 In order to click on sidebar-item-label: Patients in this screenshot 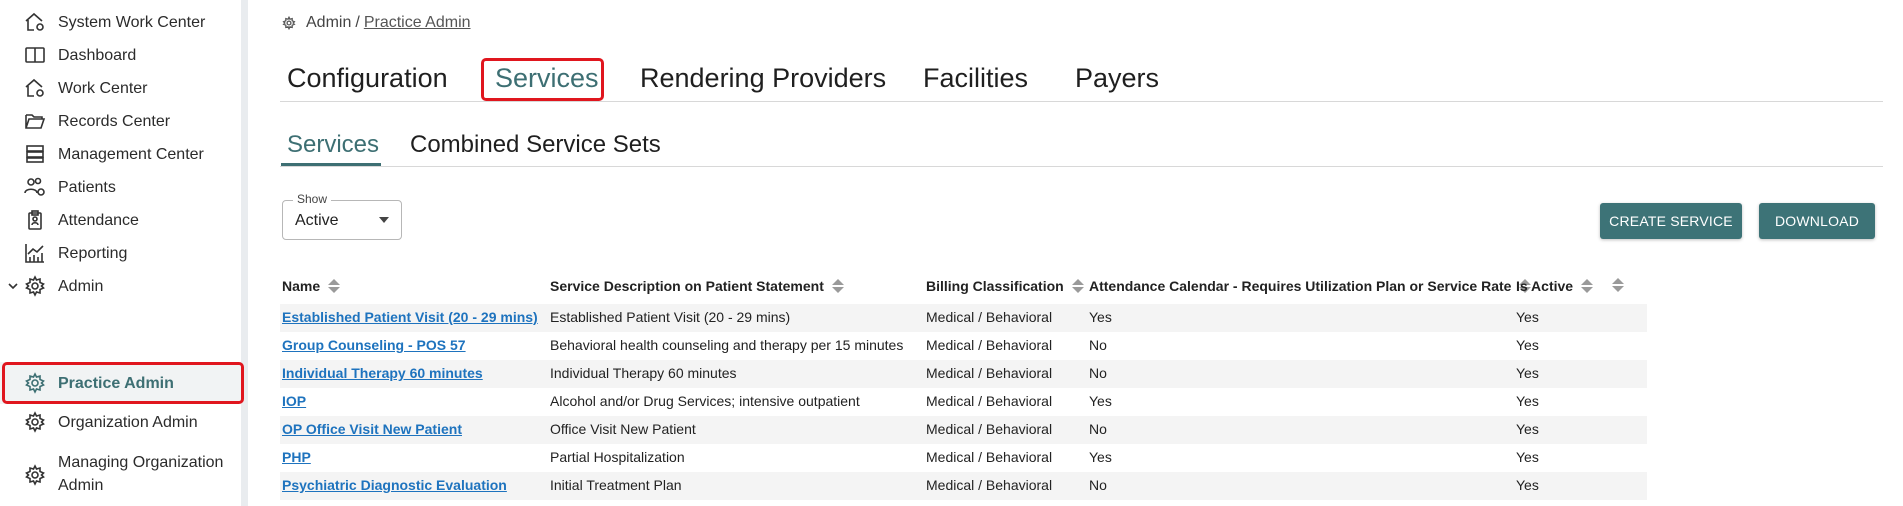, I will do `click(87, 187)`.